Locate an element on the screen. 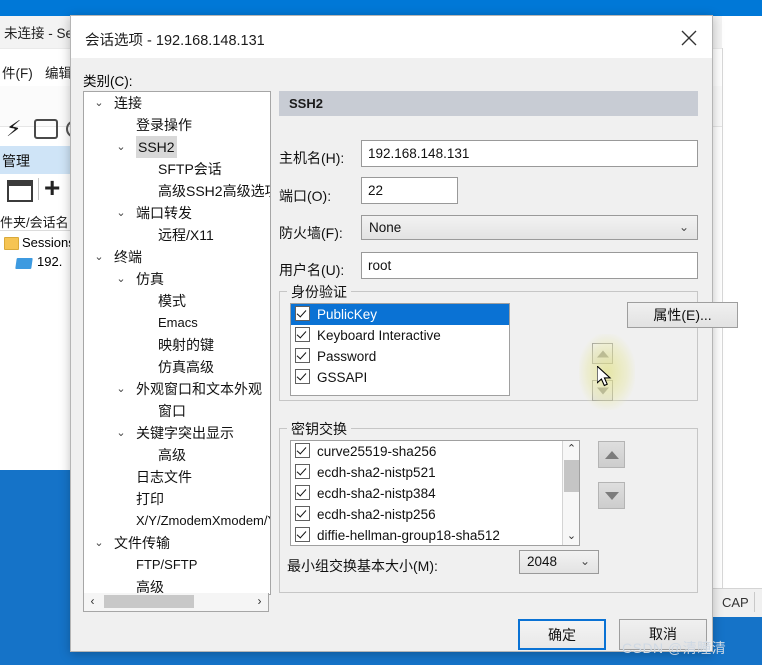  tree-item-3: SFTP会话 is located at coordinates (177, 169).